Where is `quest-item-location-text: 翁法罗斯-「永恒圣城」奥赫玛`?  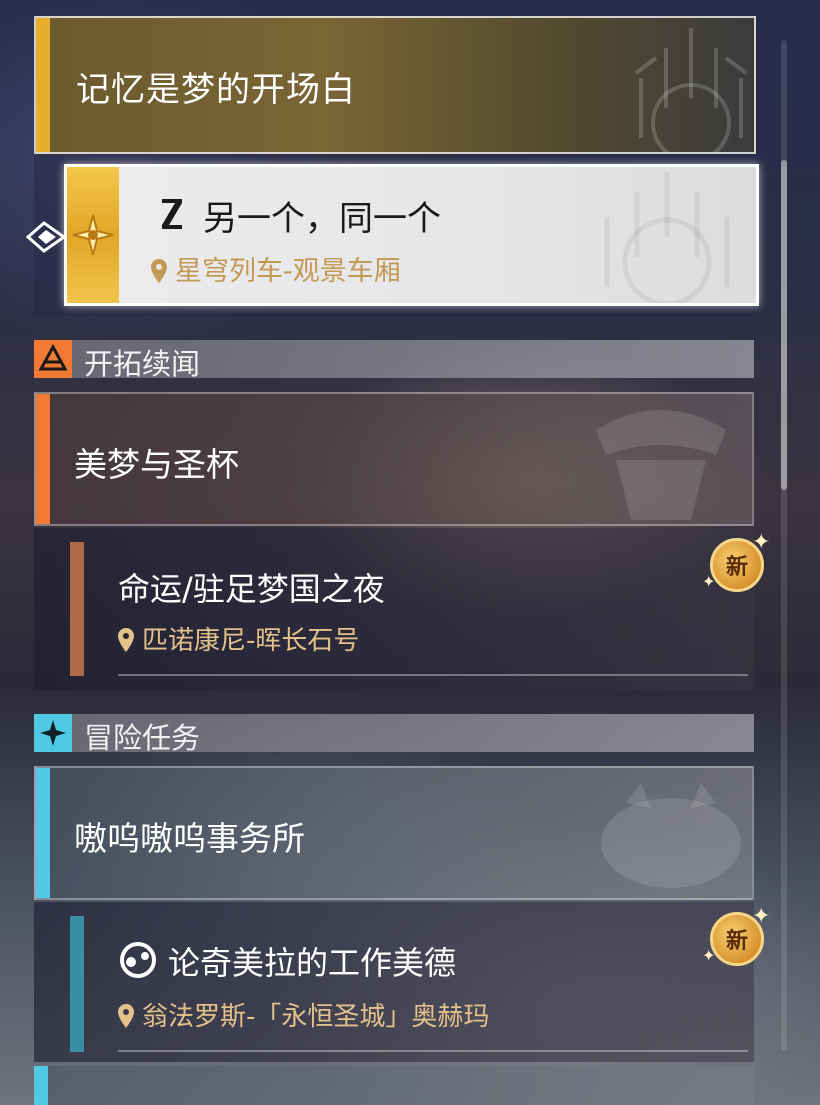 quest-item-location-text: 翁法罗斯-「永恒圣城」奥赫玛 is located at coordinates (316, 1017).